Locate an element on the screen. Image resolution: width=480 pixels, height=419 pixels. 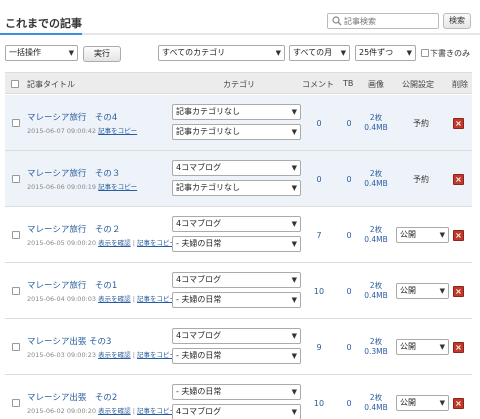
comment-count: 7 is located at coordinates (319, 235).